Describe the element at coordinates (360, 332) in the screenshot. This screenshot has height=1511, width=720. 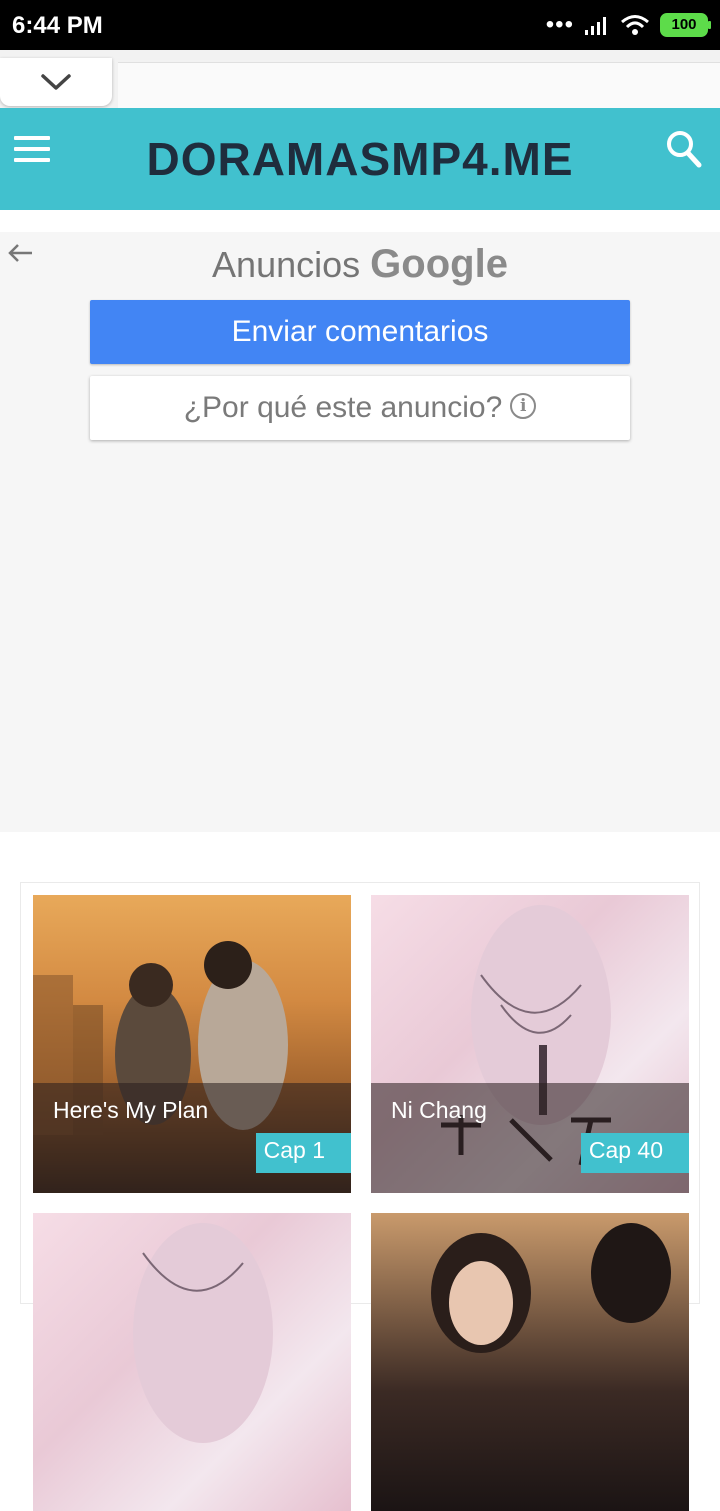
I see `send-feedback-button: Enviar comentarios` at that location.